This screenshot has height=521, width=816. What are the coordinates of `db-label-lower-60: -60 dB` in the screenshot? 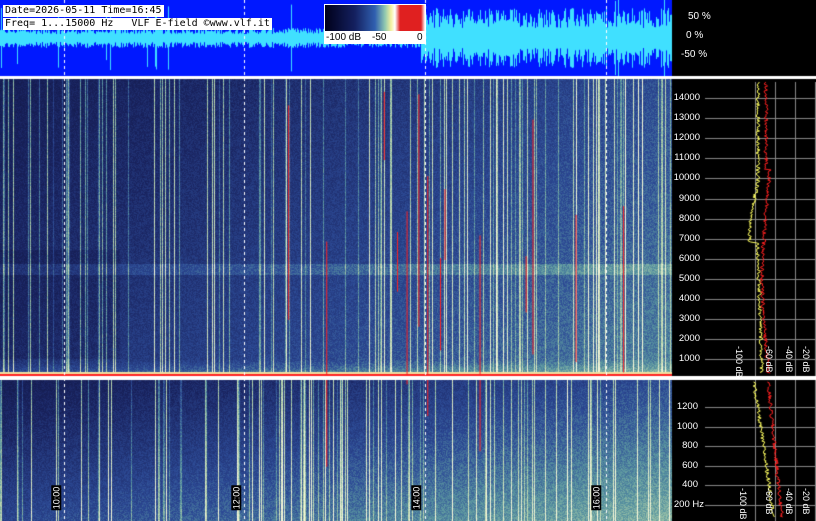 It's located at (769, 501).